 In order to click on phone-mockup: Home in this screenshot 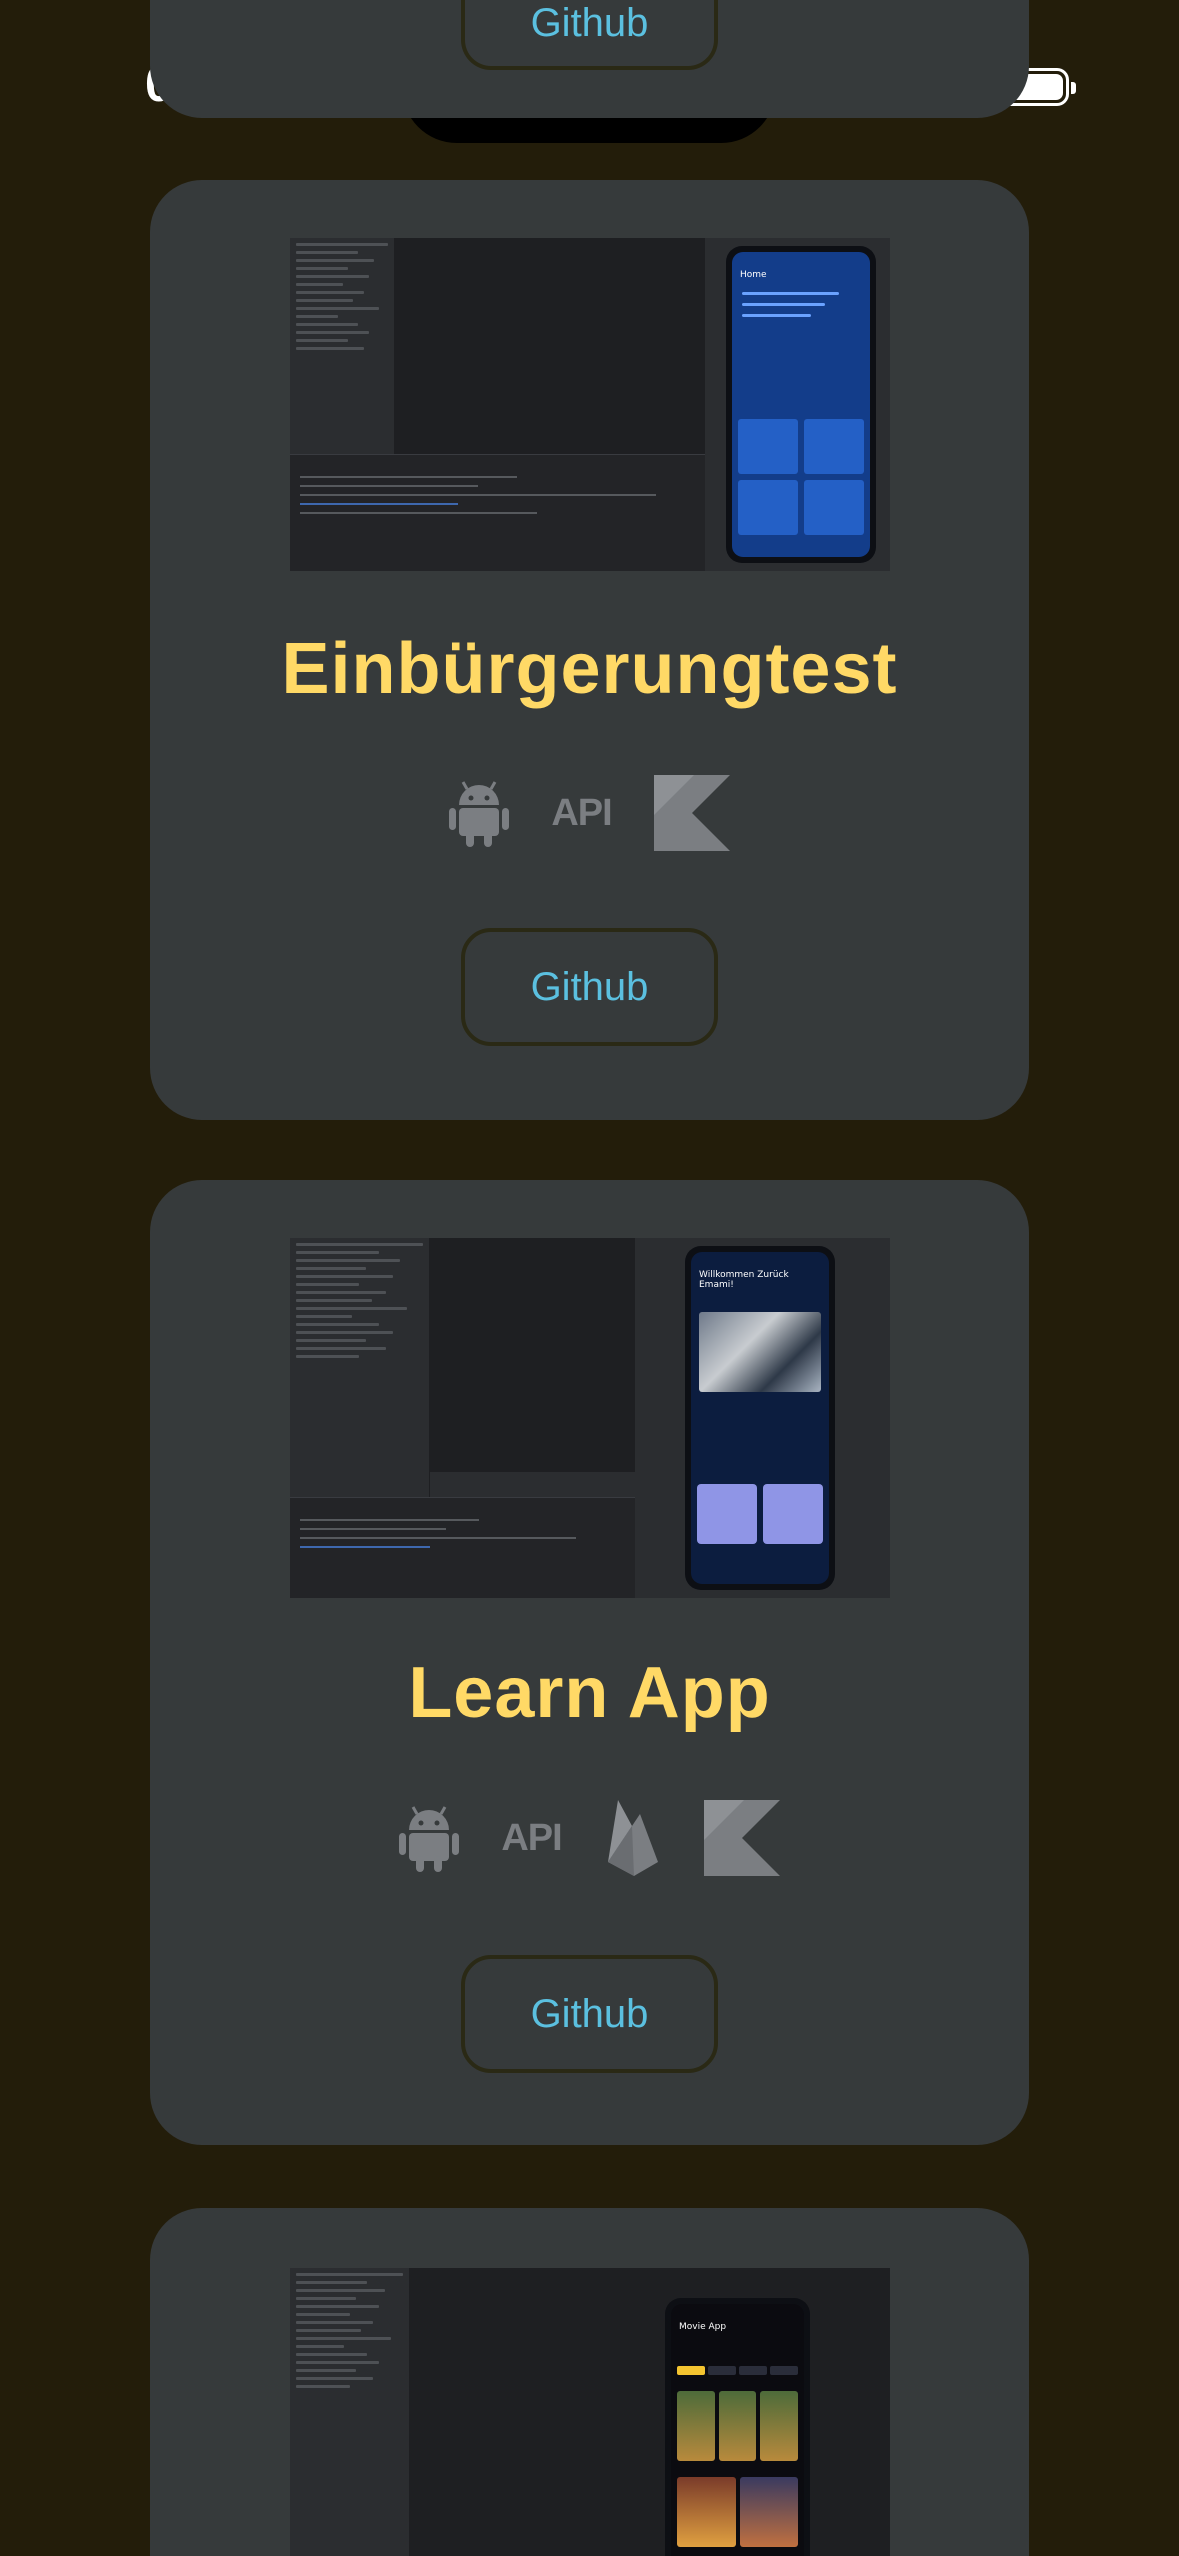, I will do `click(801, 404)`.